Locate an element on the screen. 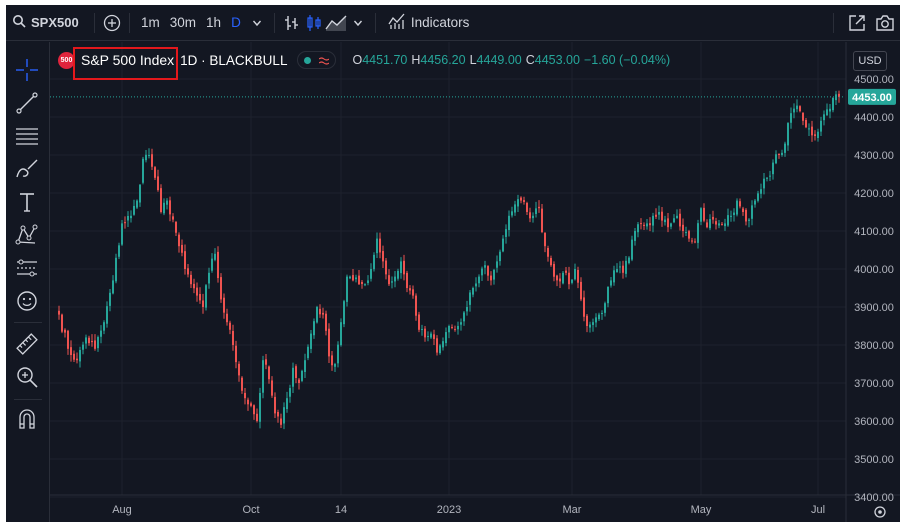 This screenshot has height=522, width=900. camera-icon is located at coordinates (885, 23).